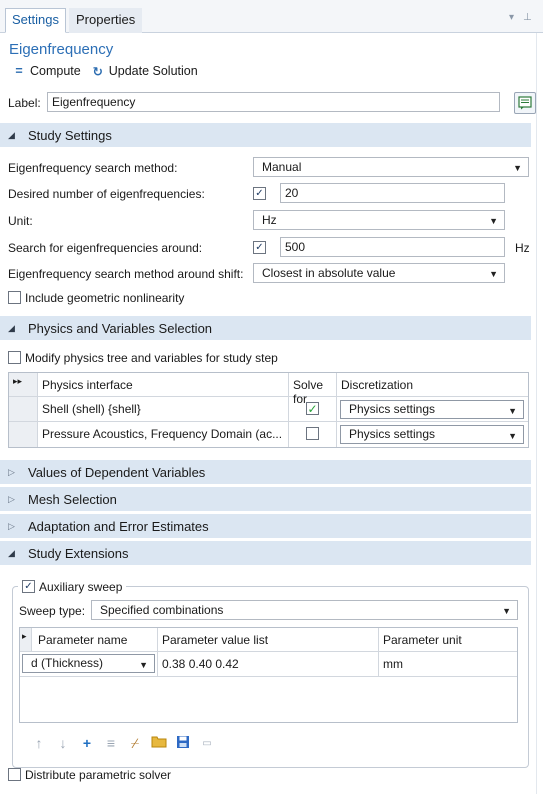 This screenshot has height=794, width=543. I want to click on pin-icon: ⊥, so click(527, 17).